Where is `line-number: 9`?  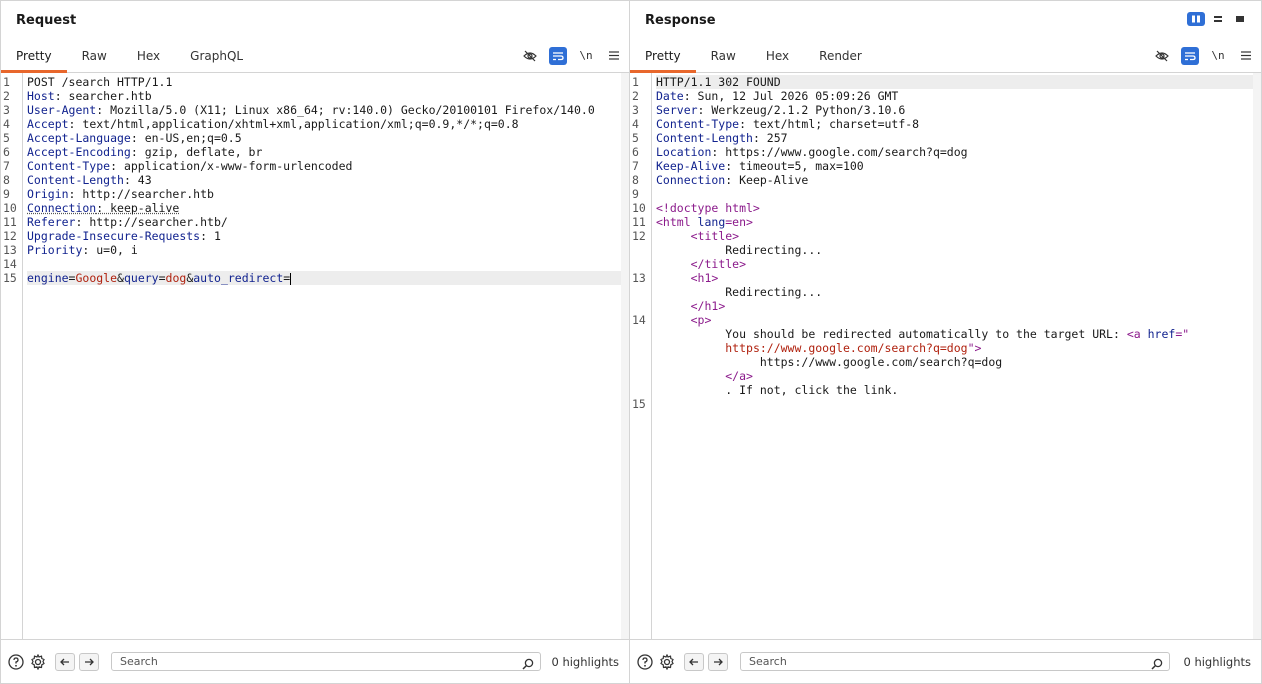
line-number: 9 is located at coordinates (6, 194).